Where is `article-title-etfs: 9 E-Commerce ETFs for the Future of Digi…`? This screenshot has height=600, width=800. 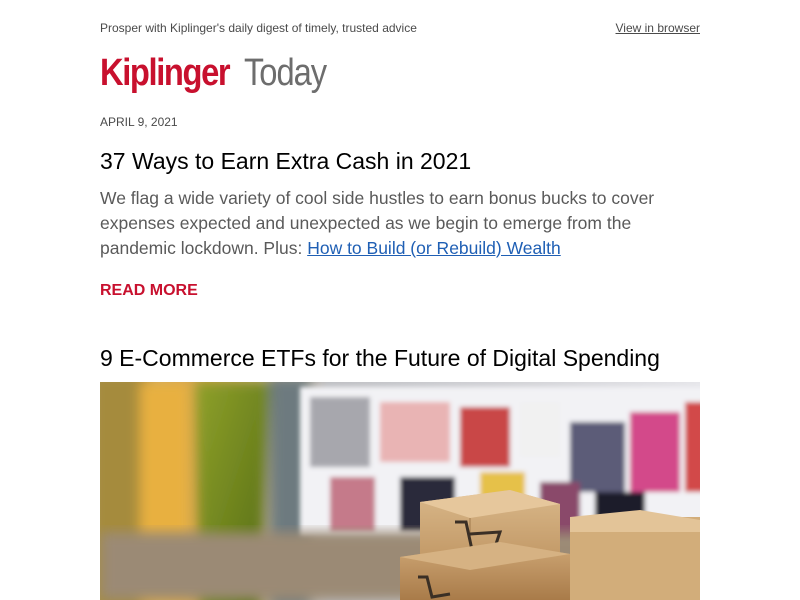
article-title-etfs: 9 E-Commerce ETFs for the Future of Digi… is located at coordinates (400, 358).